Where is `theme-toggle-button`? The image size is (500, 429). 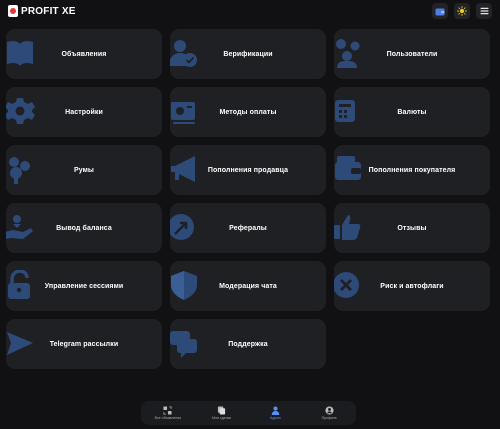
theme-toggle-button is located at coordinates (462, 11).